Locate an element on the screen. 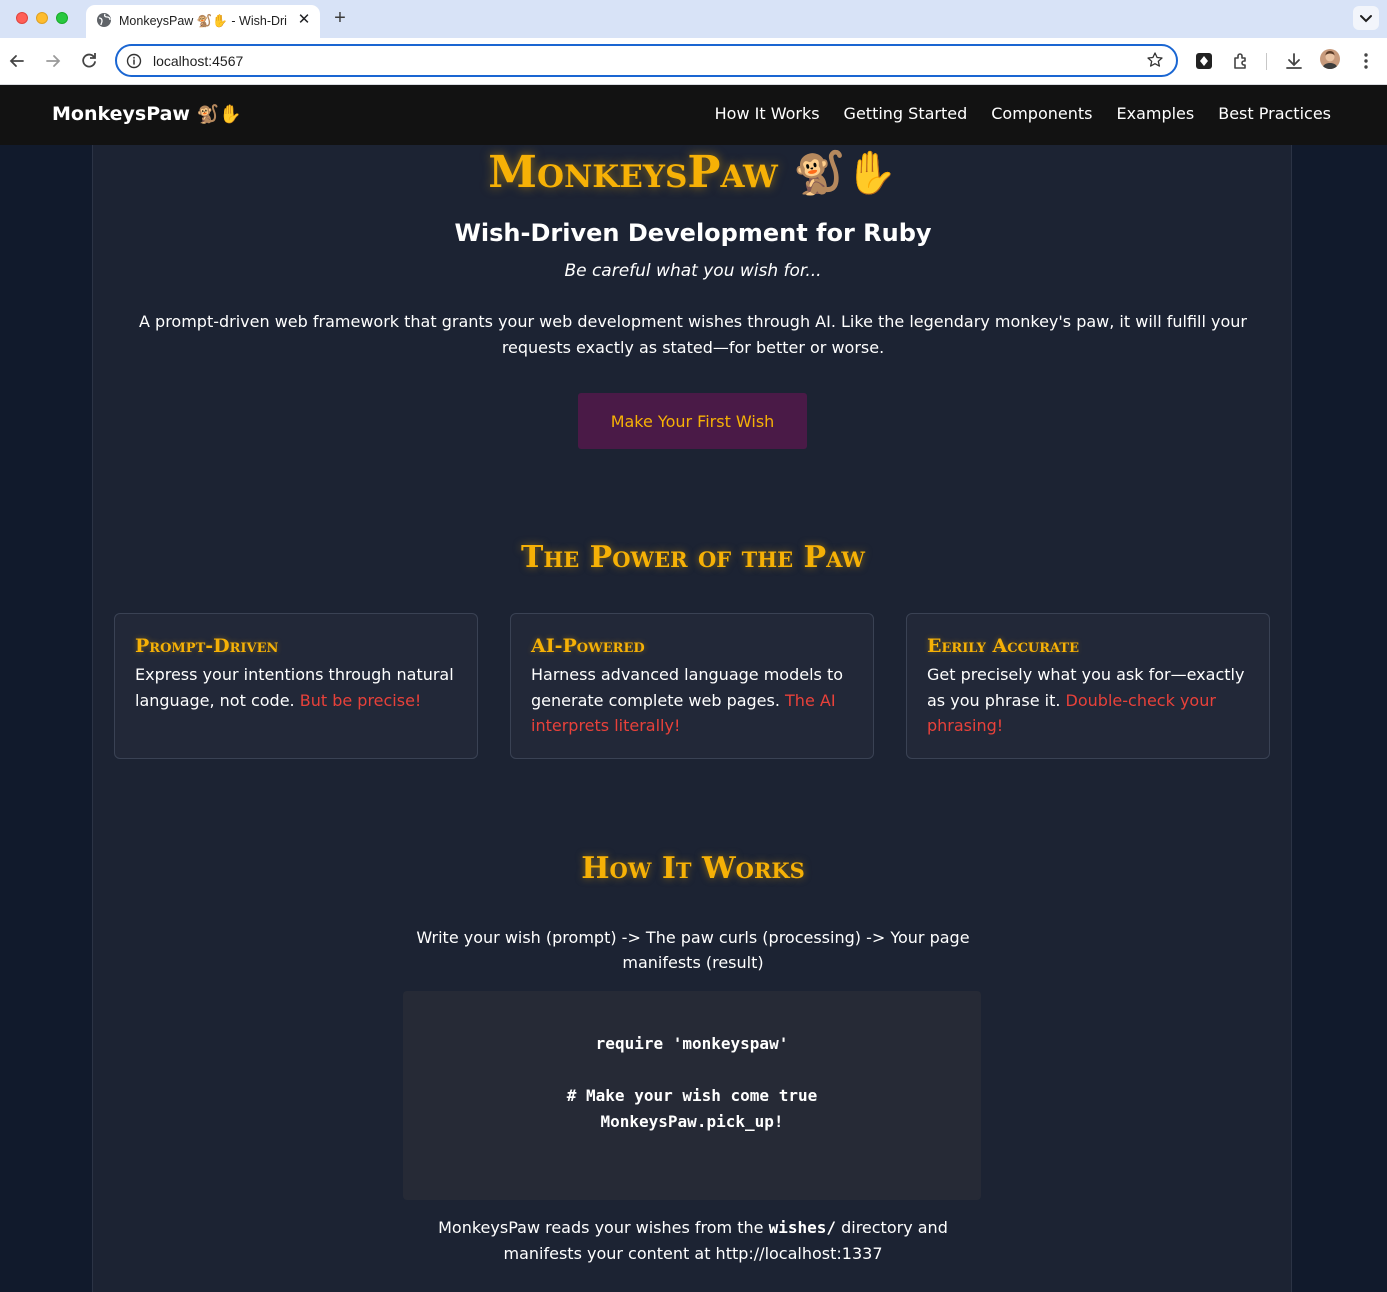 The image size is (1387, 1292). hero-title-text: MonkeysPaw is located at coordinates (633, 172).